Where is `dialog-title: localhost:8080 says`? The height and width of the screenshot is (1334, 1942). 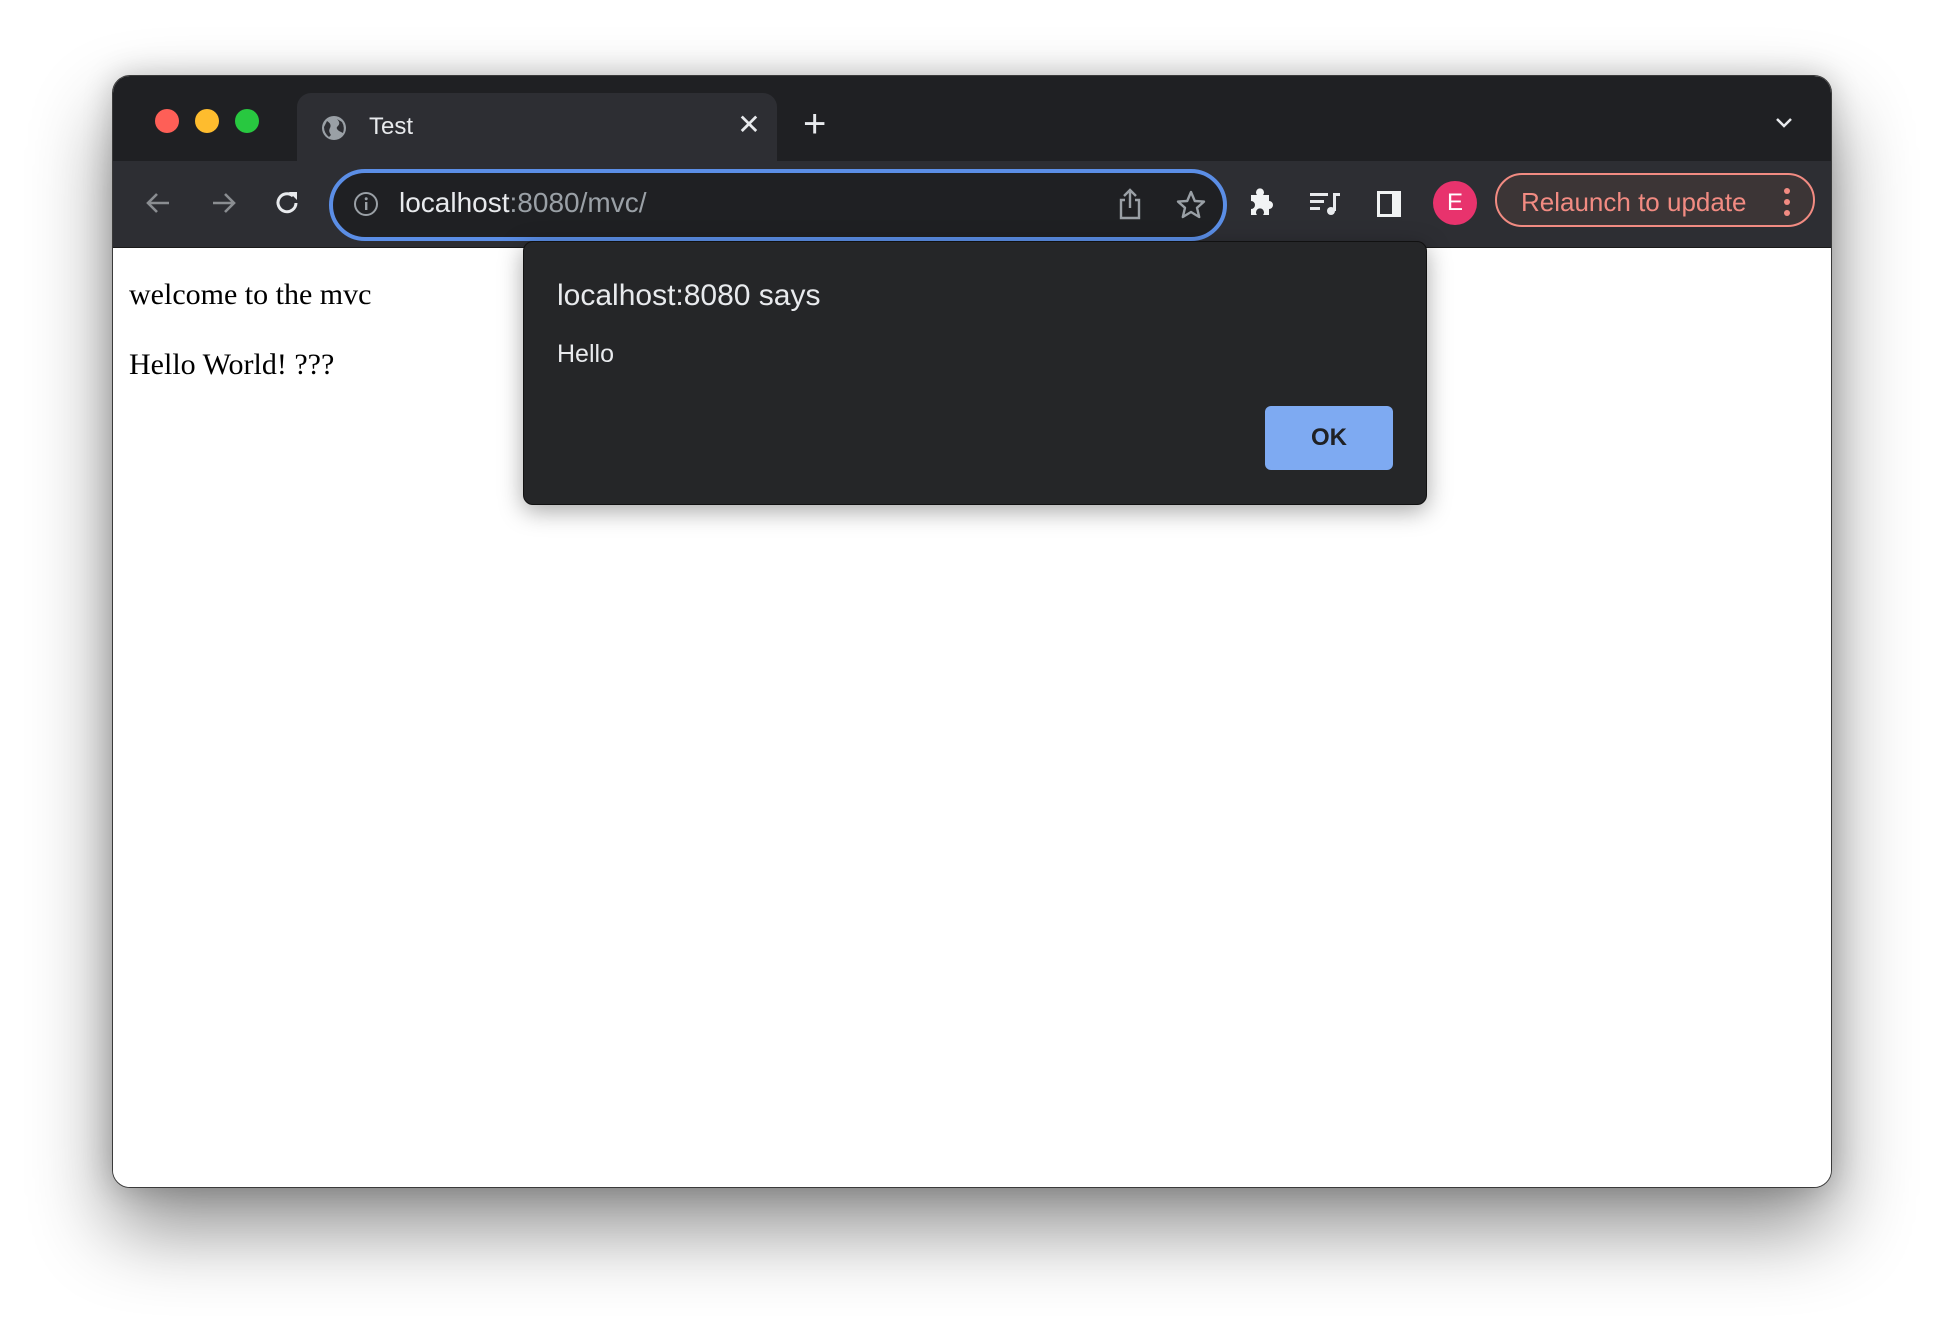
dialog-title: localhost:8080 says is located at coordinates (689, 295).